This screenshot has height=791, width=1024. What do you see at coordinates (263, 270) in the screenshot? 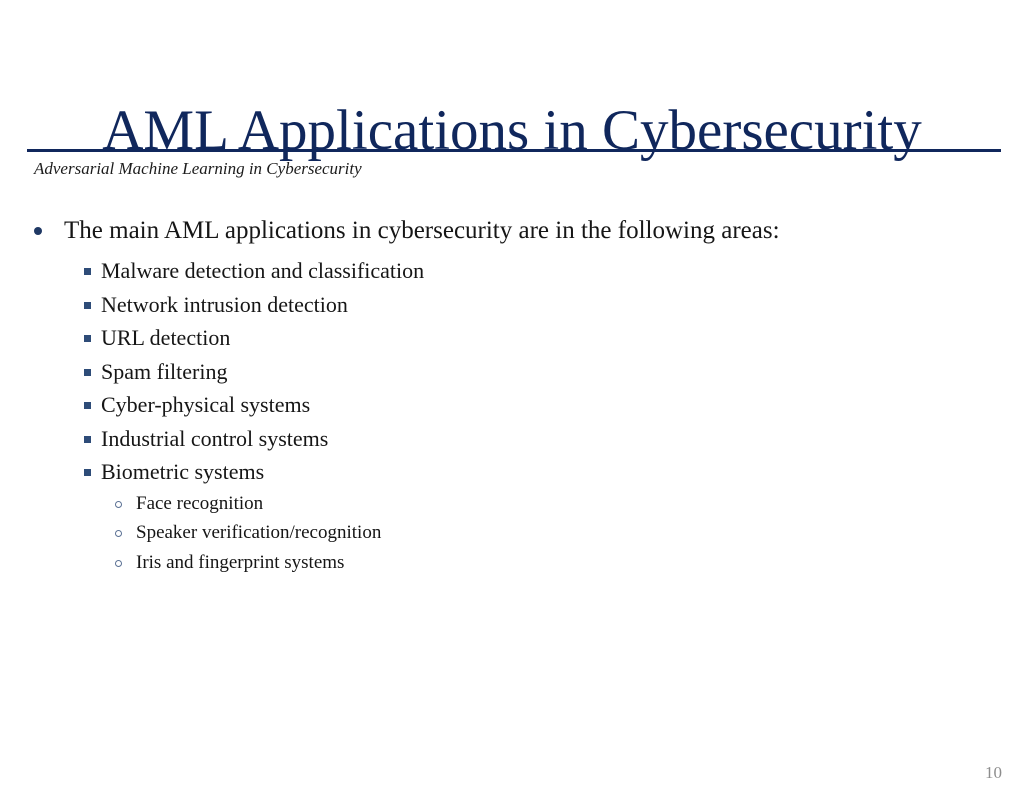
I see `list-item-label: Malware detection and classification` at bounding box center [263, 270].